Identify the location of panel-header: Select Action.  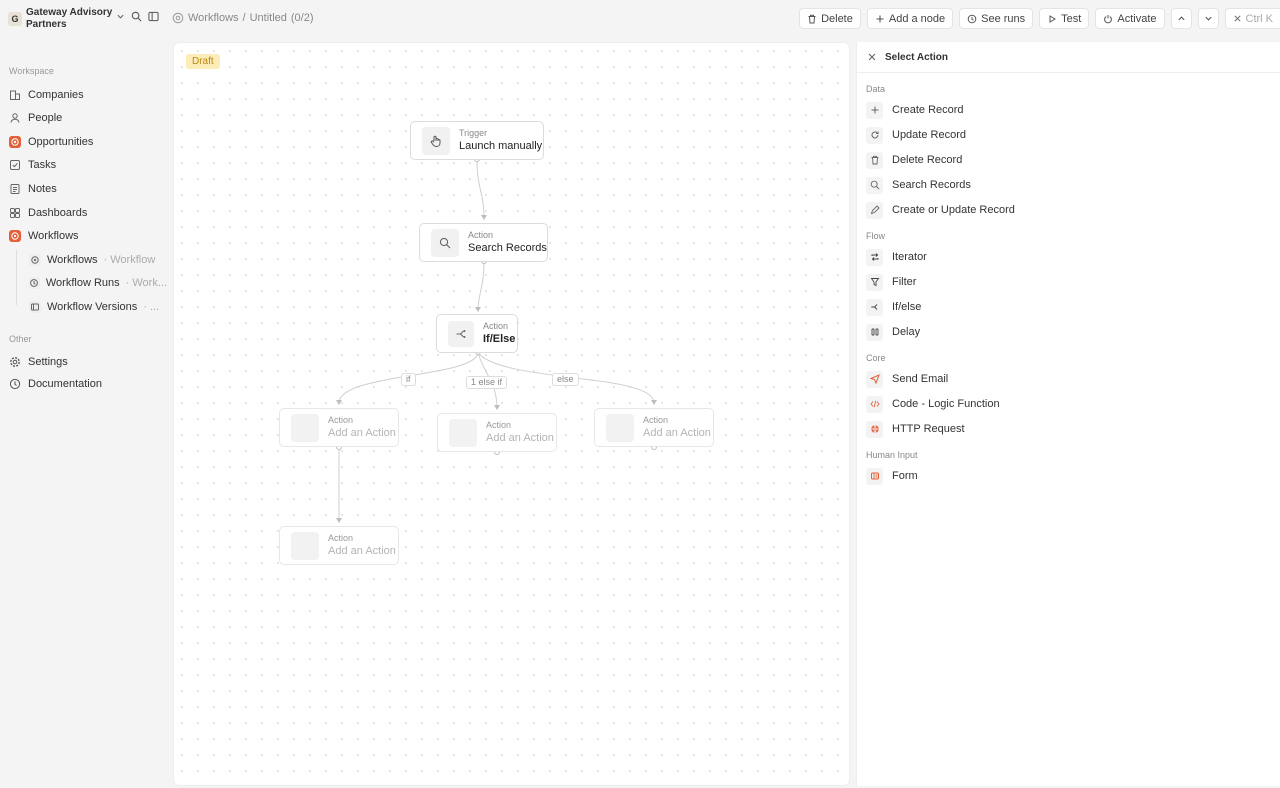
(1068, 57).